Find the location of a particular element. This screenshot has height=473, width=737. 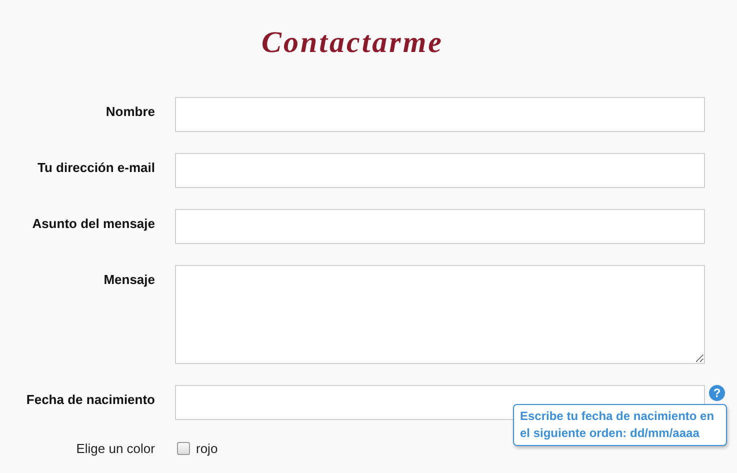

form-title: Contactarme is located at coordinates (352, 43).